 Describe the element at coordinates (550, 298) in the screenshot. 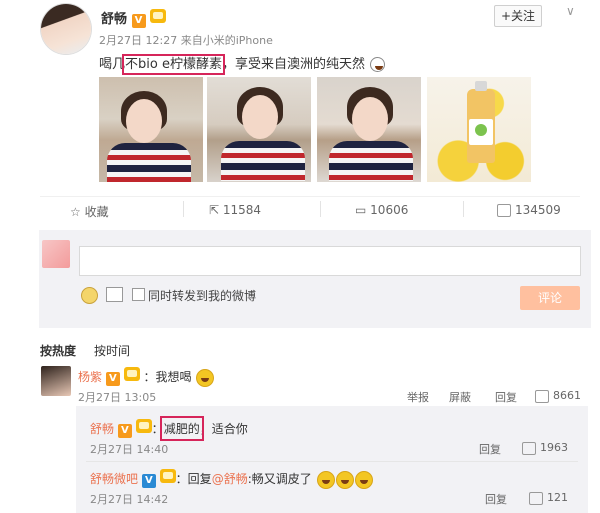

I see `submit-comment-button: 评论` at that location.